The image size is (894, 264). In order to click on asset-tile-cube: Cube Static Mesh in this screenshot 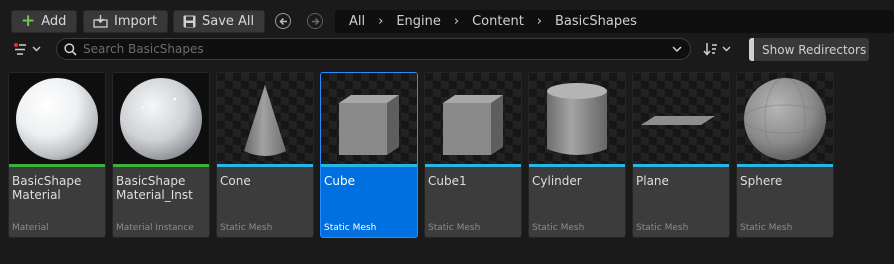, I will do `click(369, 155)`.